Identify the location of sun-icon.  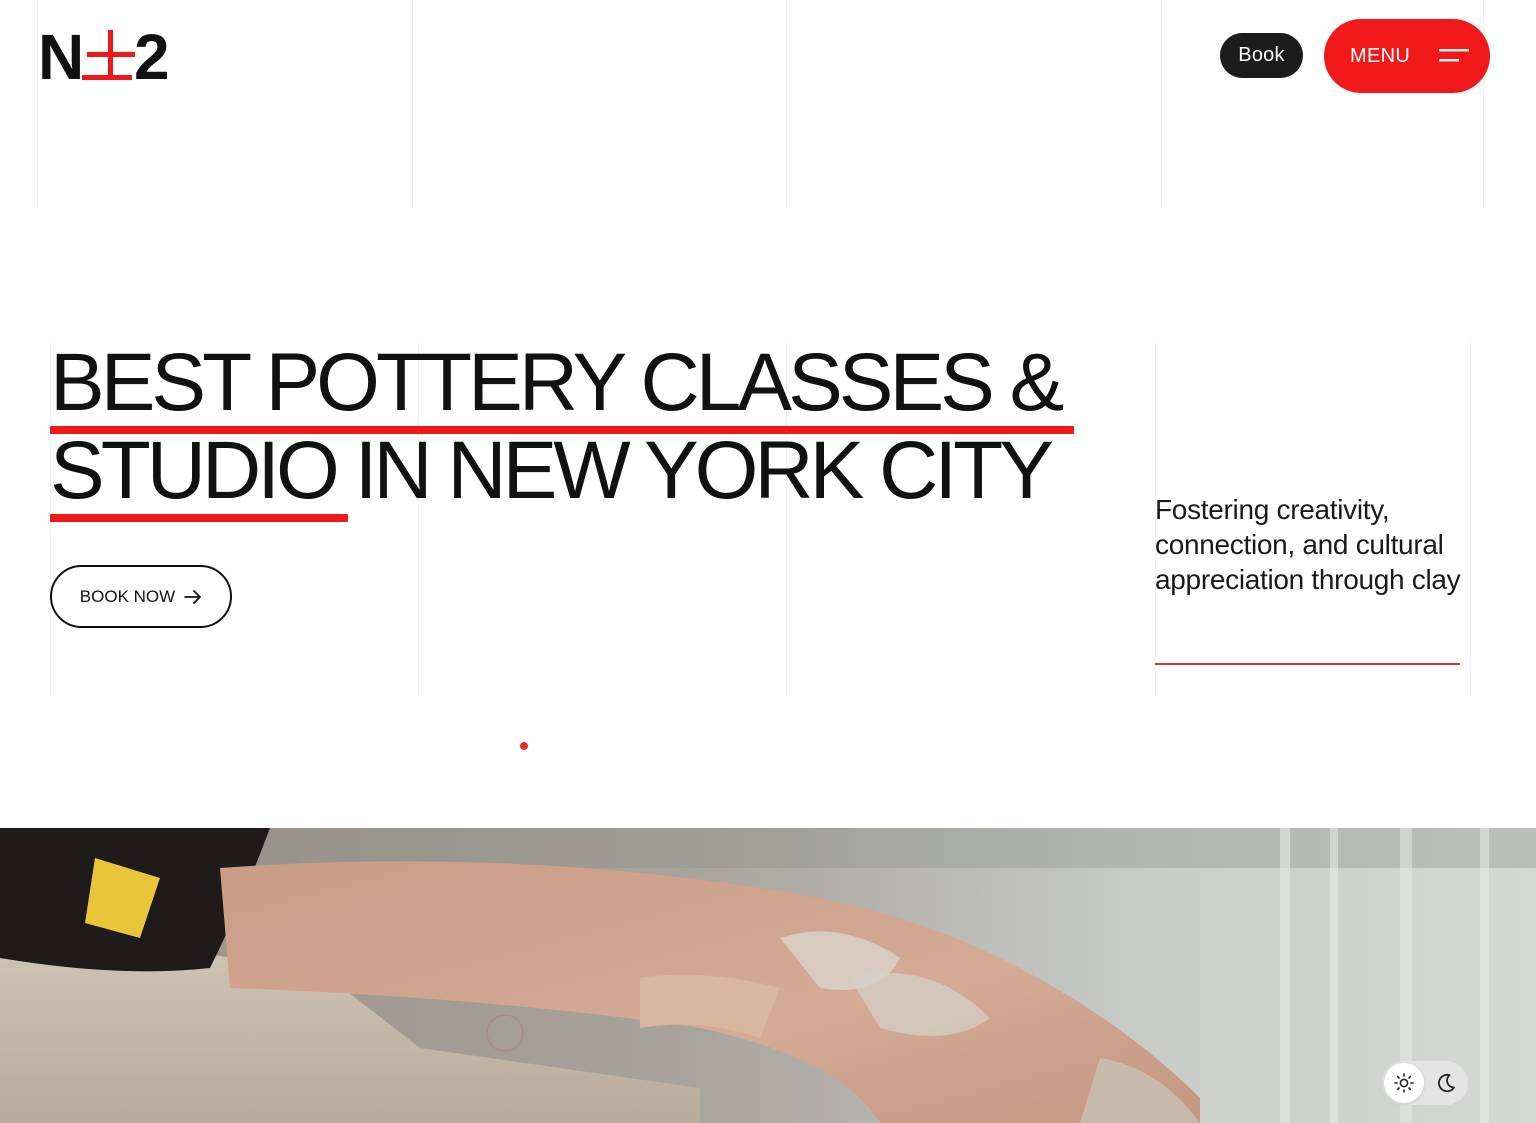
(1404, 1083).